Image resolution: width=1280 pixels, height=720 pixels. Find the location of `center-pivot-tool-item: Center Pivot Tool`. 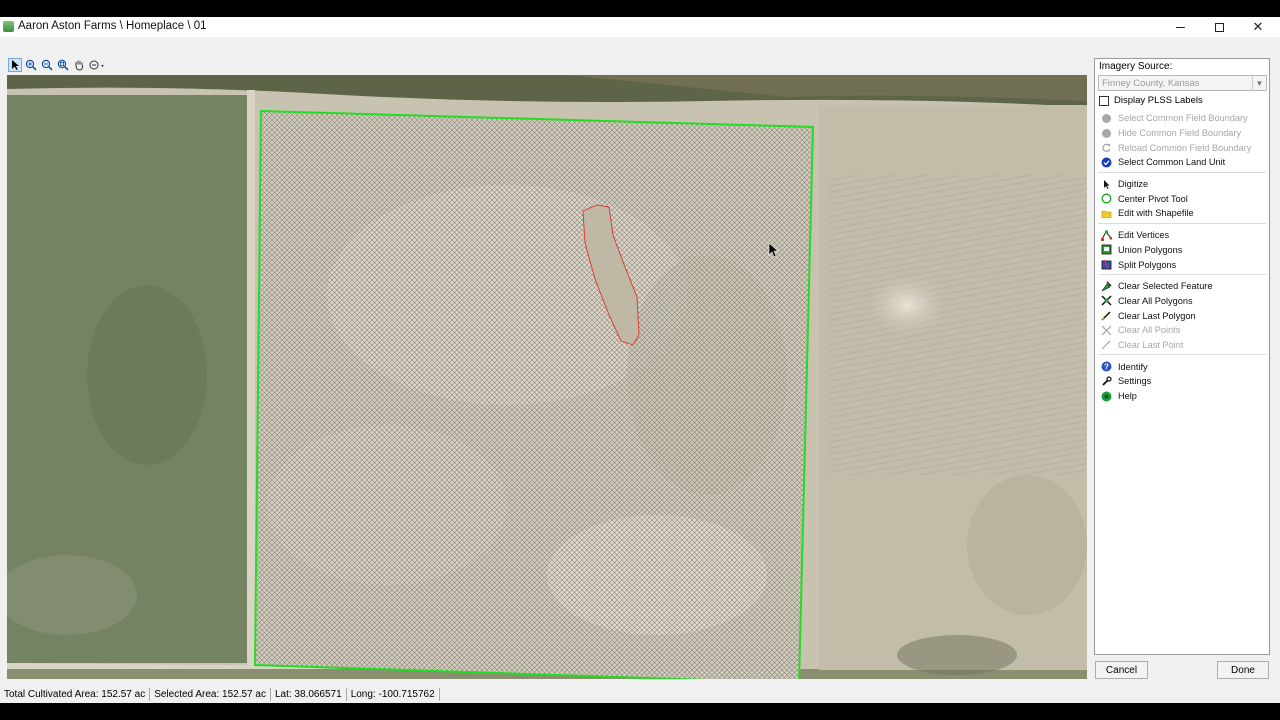

center-pivot-tool-item: Center Pivot Tool is located at coordinates (1182, 198).